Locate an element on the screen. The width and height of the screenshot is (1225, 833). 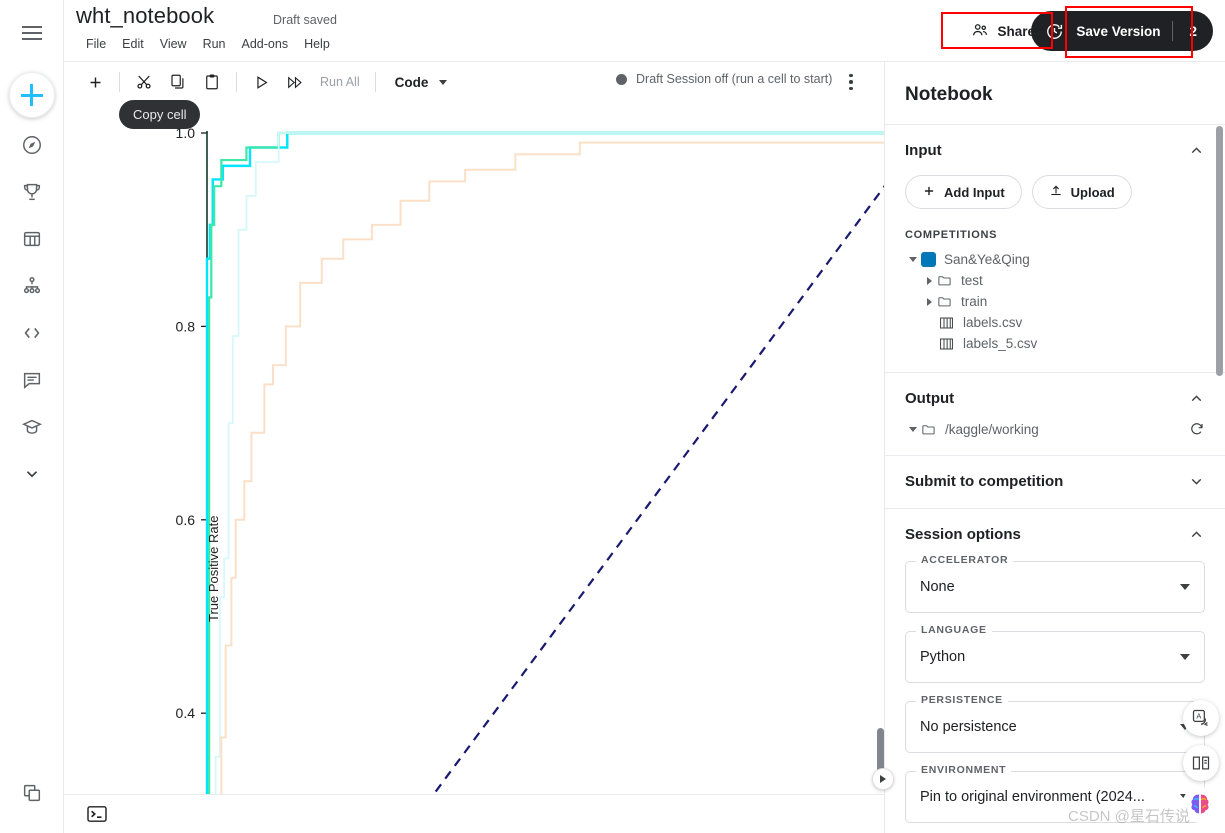
sidebar-item-code is located at coordinates (32, 333).